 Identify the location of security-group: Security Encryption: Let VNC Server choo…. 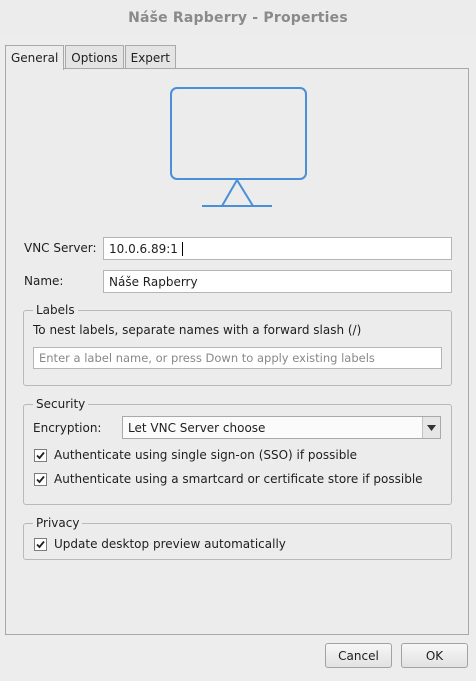
(237, 451).